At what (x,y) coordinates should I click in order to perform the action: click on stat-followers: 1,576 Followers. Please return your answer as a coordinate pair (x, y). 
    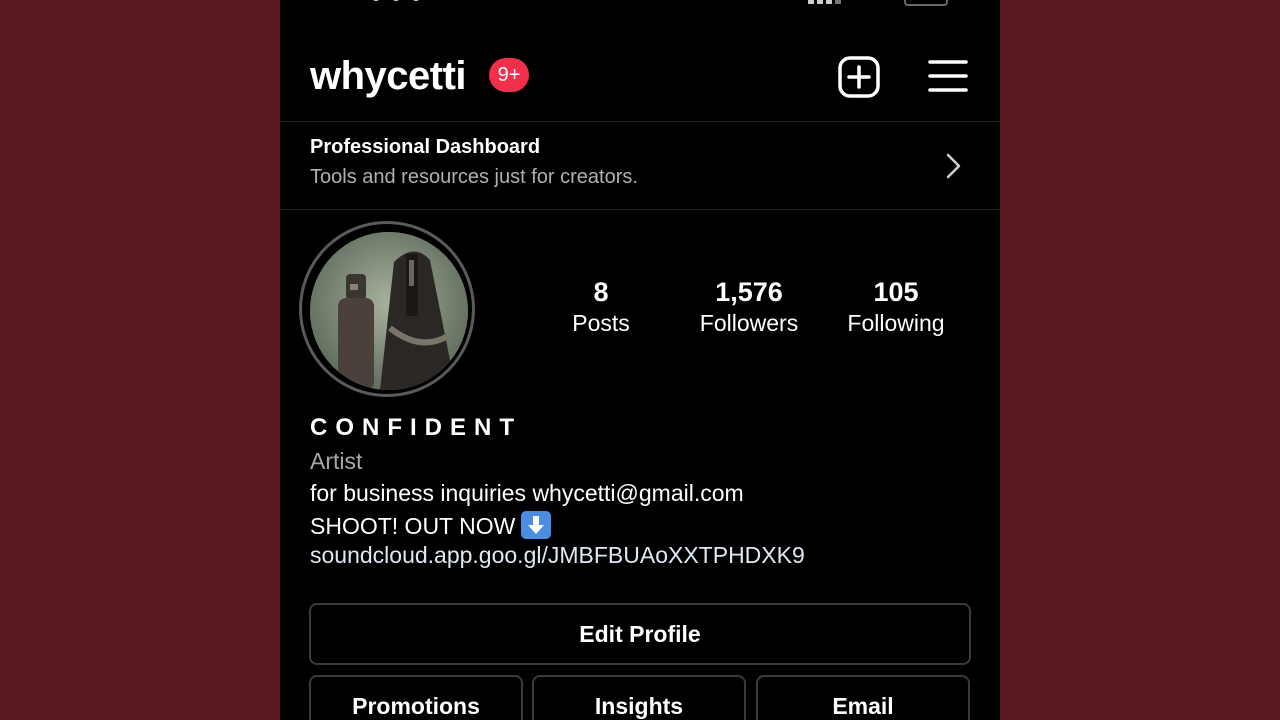
    Looking at the image, I should click on (749, 307).